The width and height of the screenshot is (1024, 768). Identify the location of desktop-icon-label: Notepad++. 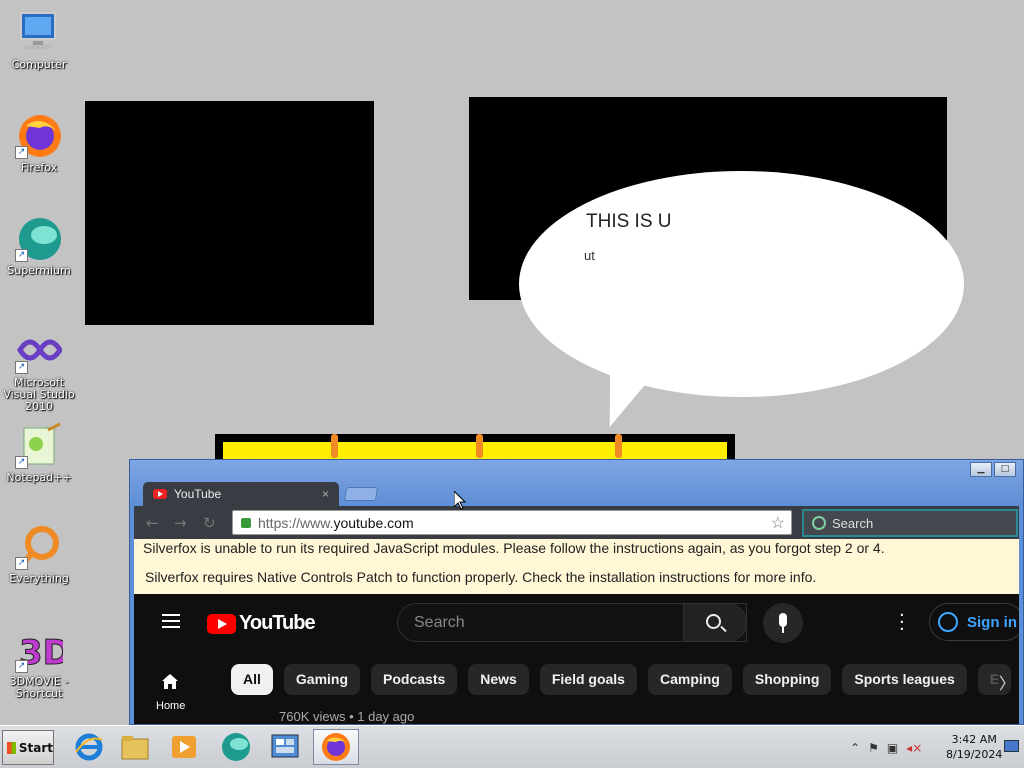
(39, 477).